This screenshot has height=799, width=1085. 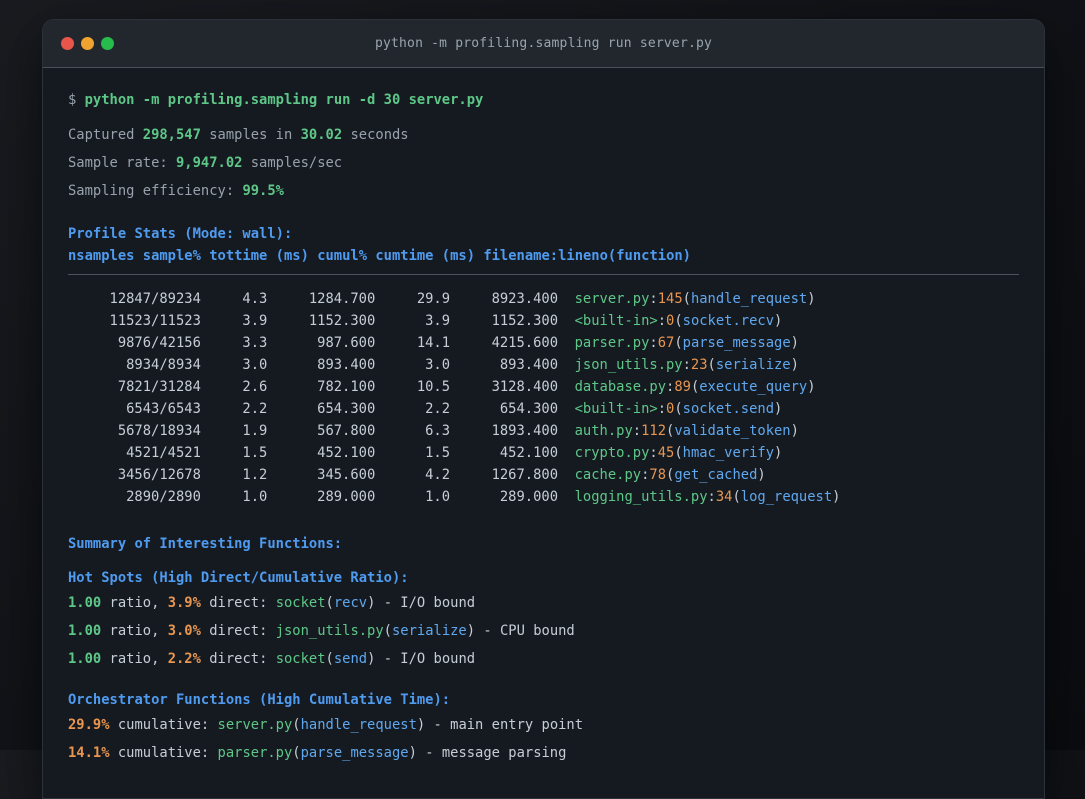 I want to click on function-name: send, so click(x=350, y=659).